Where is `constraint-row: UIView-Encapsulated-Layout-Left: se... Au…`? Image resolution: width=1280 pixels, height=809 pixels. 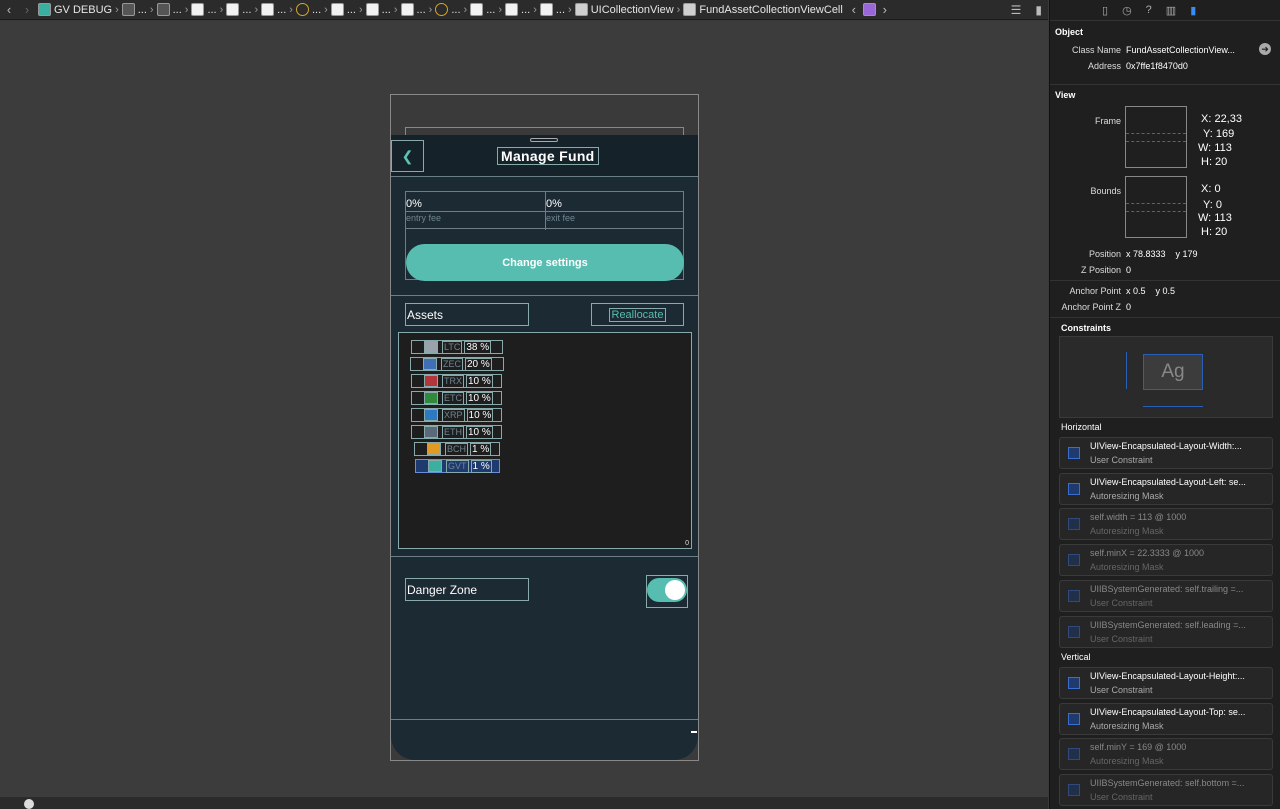 constraint-row: UIView-Encapsulated-Layout-Left: se... Au… is located at coordinates (1166, 488).